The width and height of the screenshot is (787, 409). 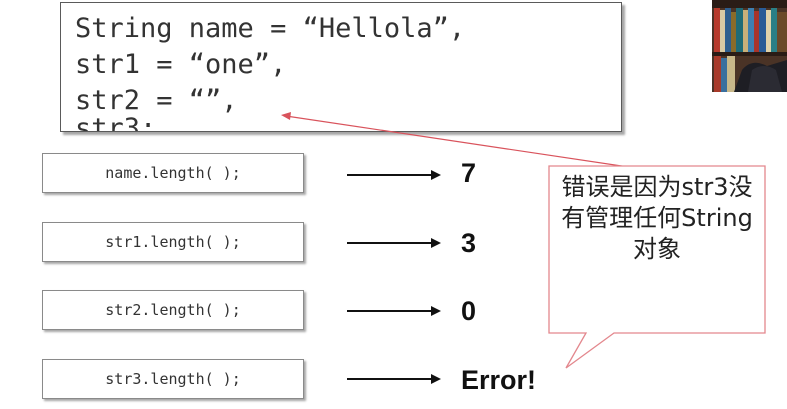 I want to click on method-call-text: name.length( );, so click(x=173, y=173).